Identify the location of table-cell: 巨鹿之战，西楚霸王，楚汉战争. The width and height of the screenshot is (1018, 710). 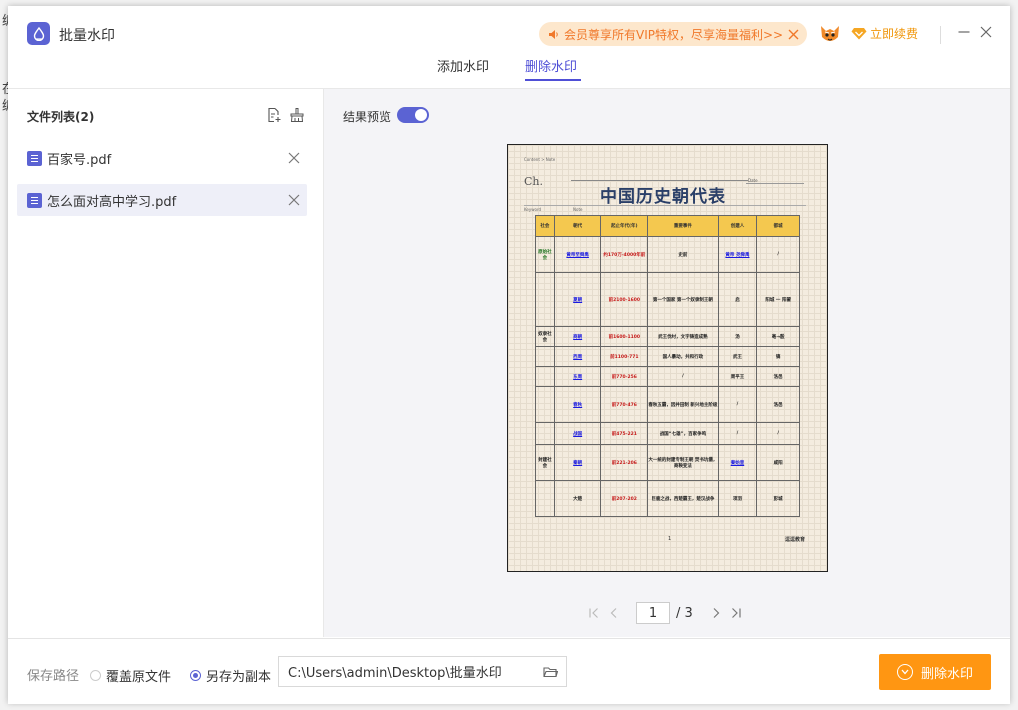
(683, 498).